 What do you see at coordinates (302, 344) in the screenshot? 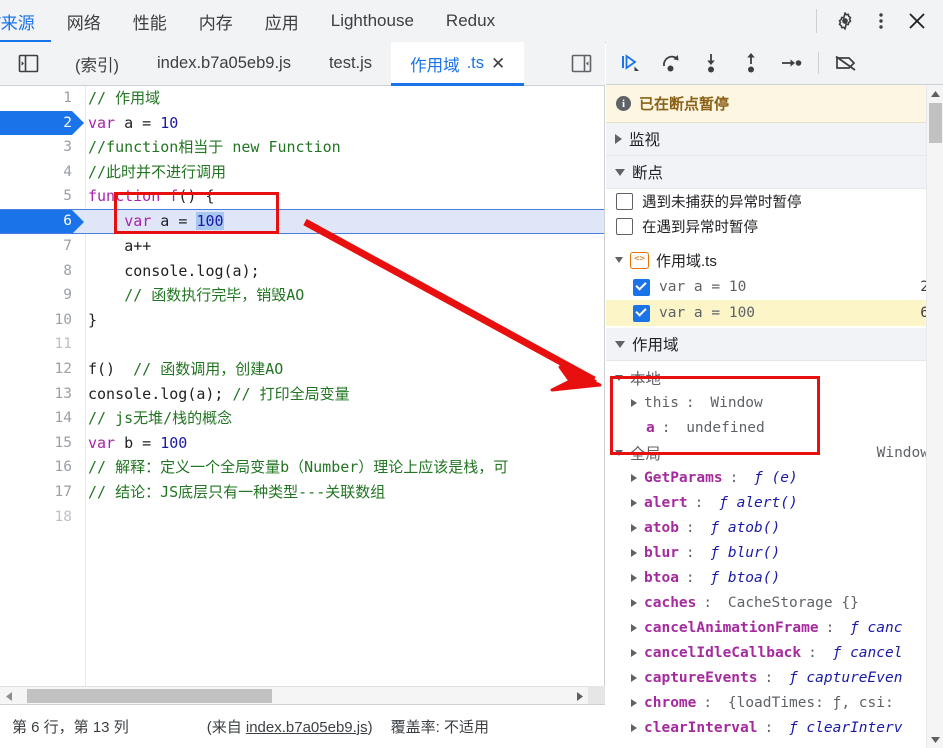
I see `code-line: 11` at bounding box center [302, 344].